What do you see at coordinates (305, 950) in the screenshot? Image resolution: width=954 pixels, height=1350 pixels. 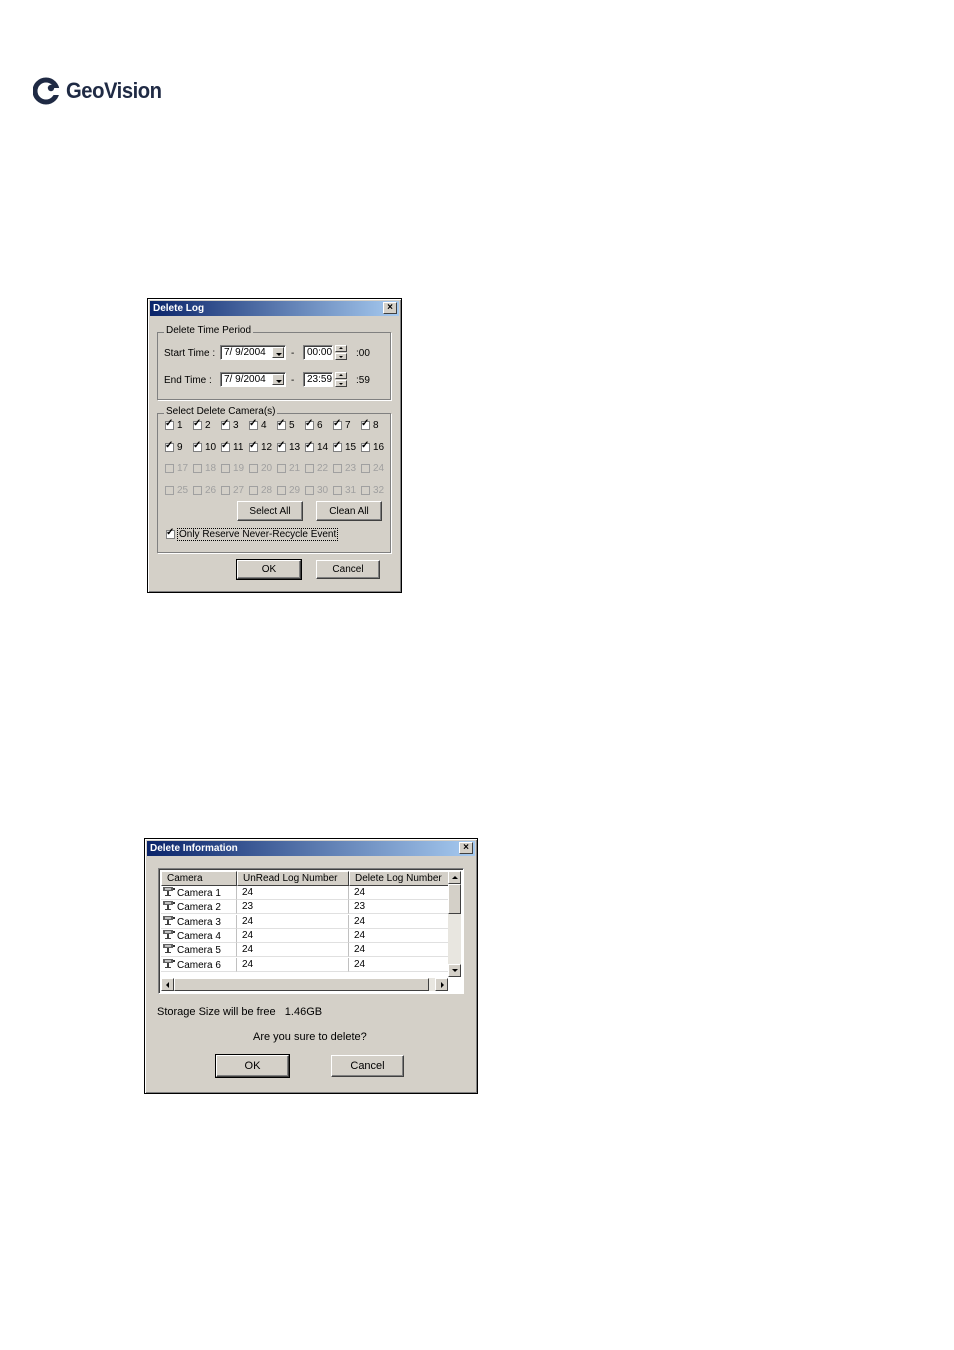 I see `table-row: Camera 5 24 24` at bounding box center [305, 950].